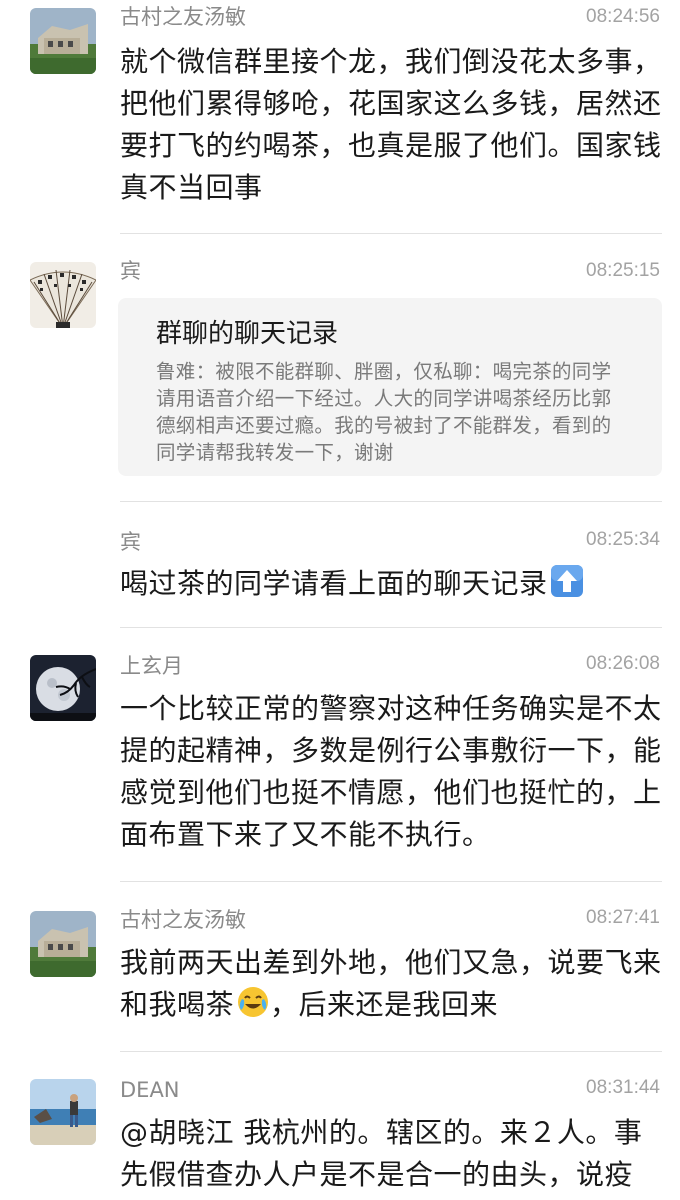 The image size is (680, 1200). I want to click on message-time: 08:24:56, so click(623, 16).